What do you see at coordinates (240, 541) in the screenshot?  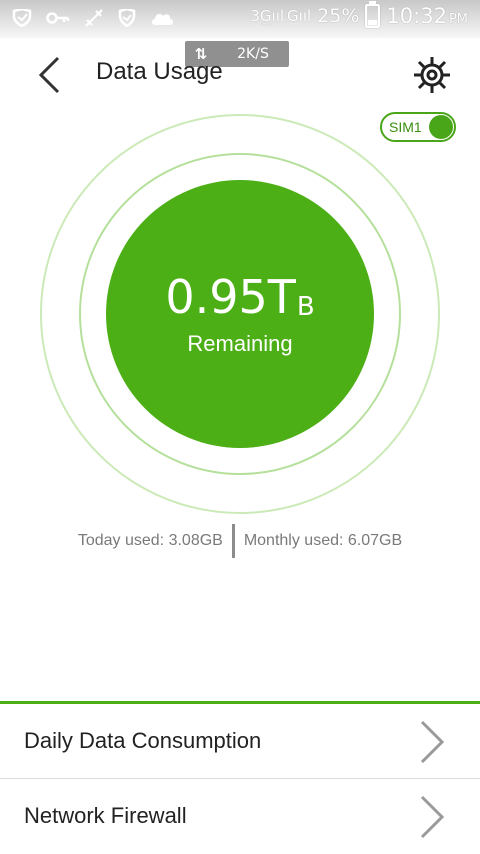 I see `usage-stats: Today used: 3.08GB Monthly used: 6.07GB` at bounding box center [240, 541].